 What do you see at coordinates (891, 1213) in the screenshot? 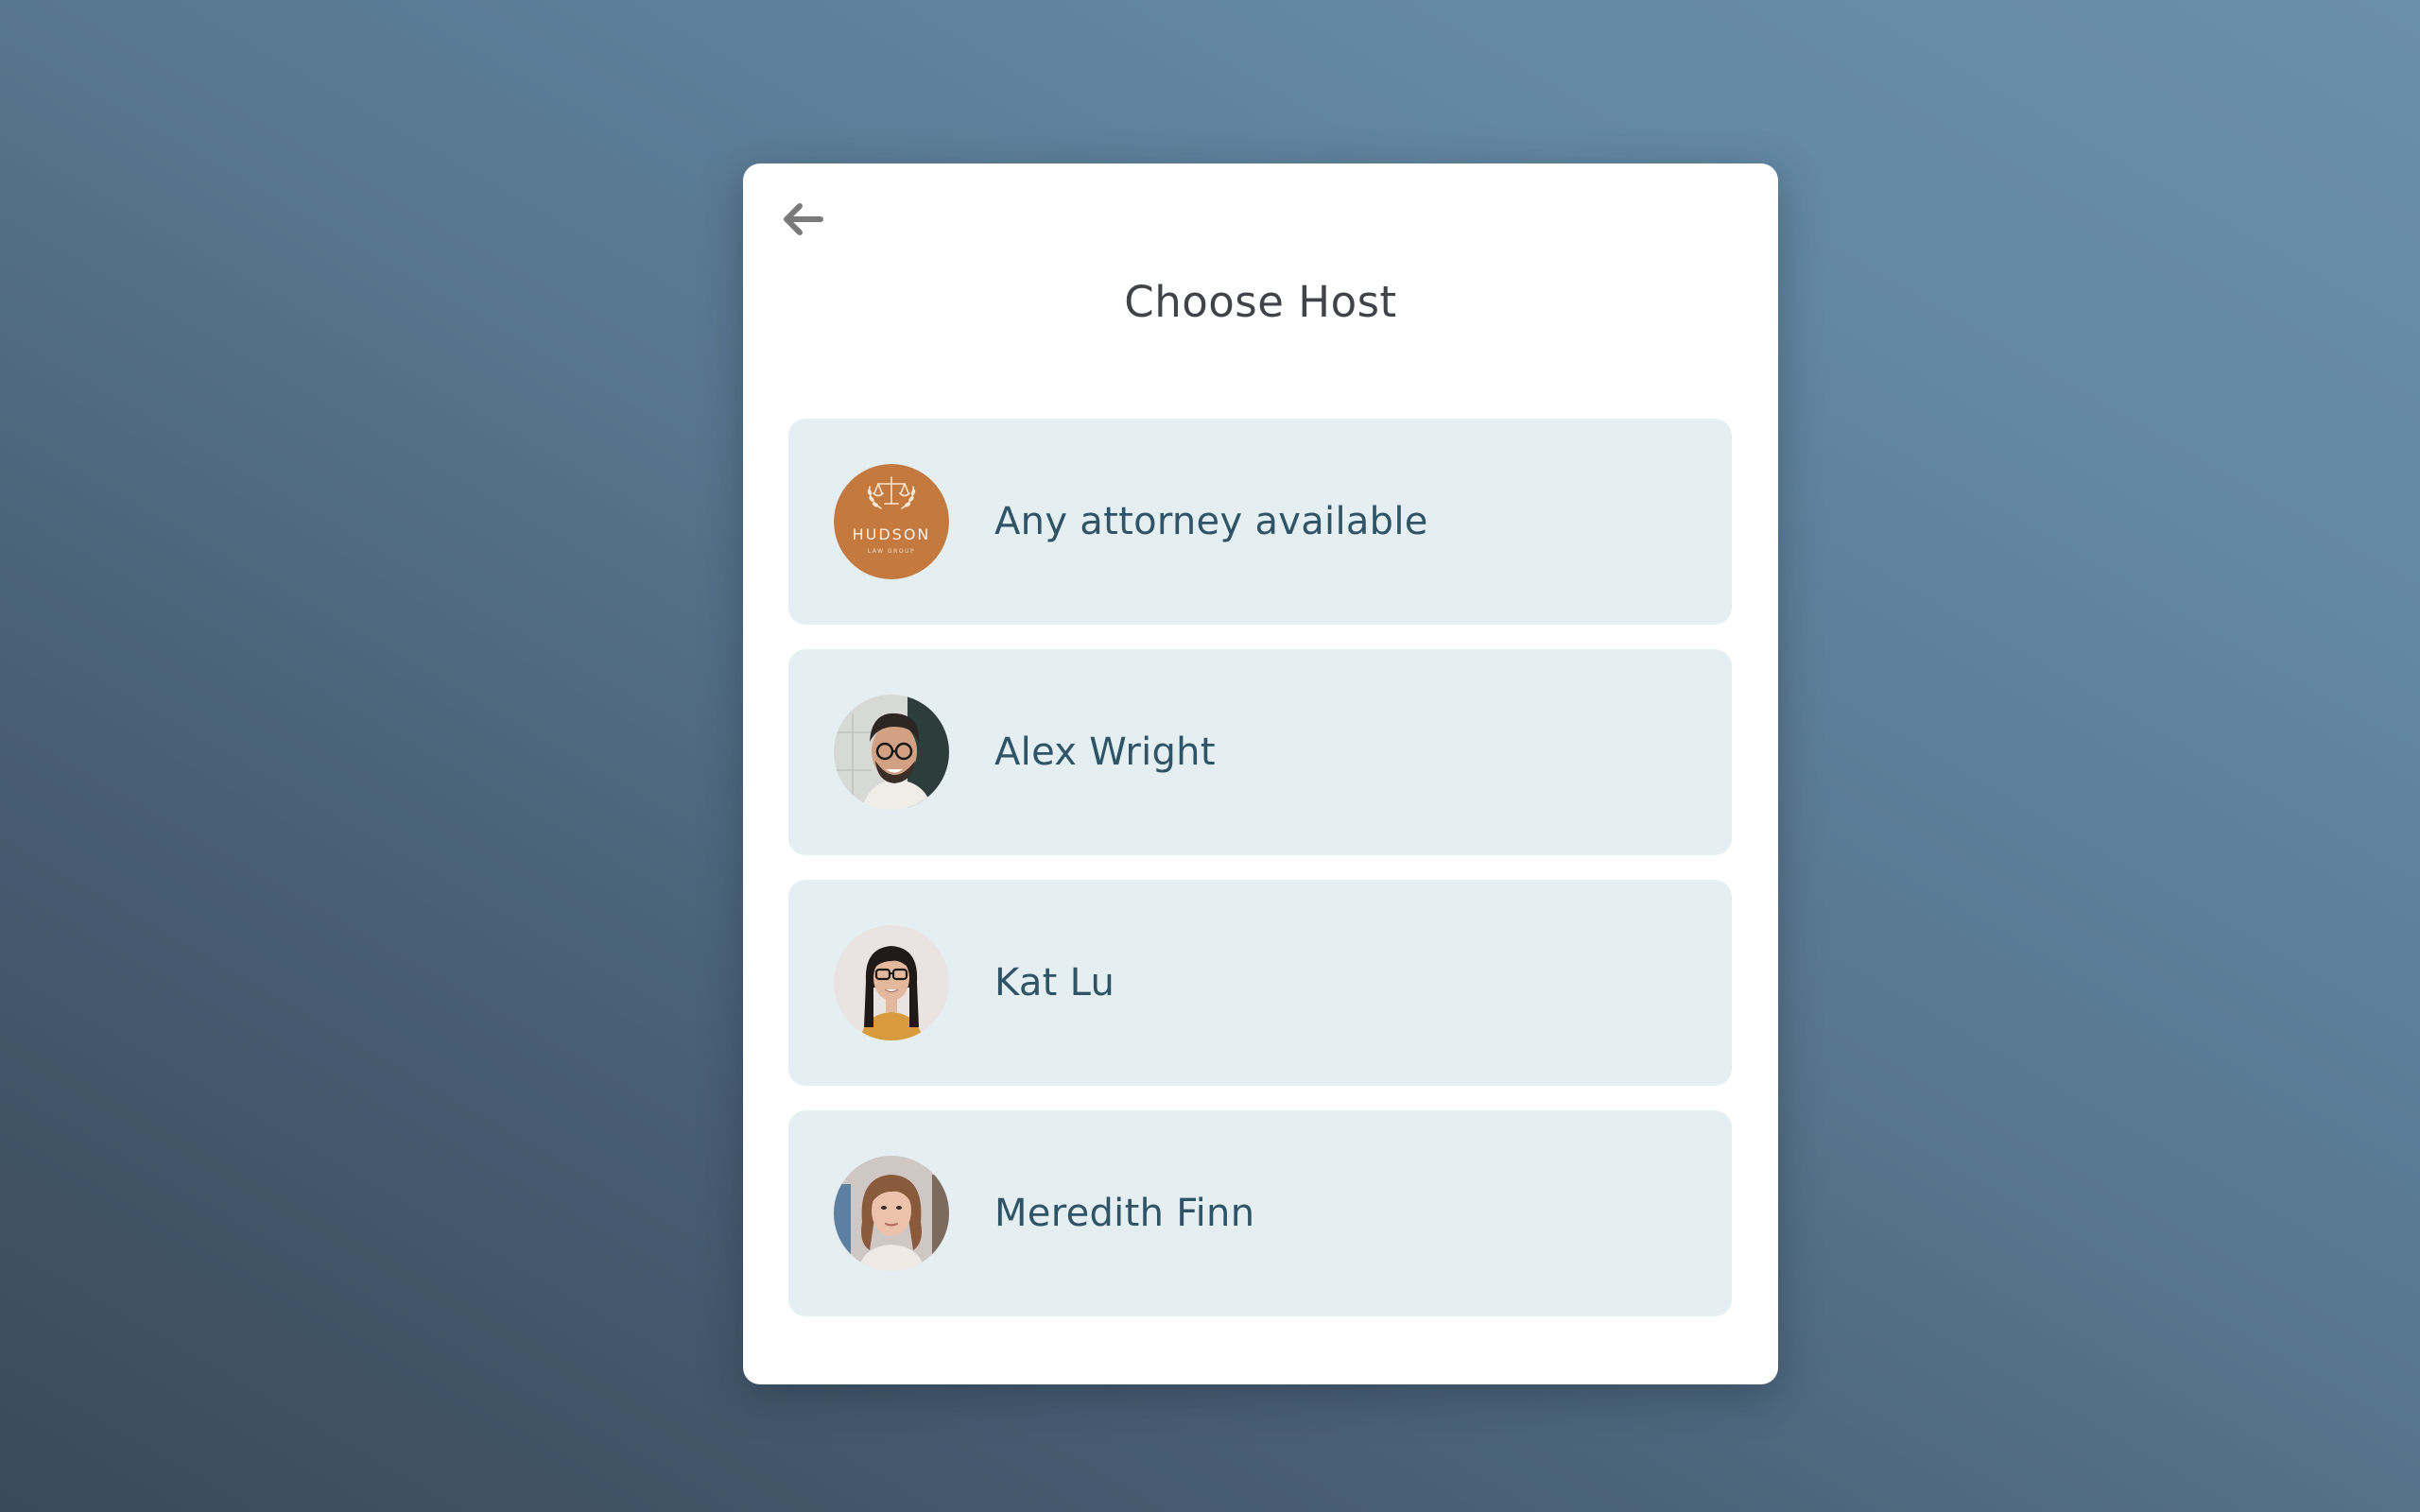
I see `meredith-finn-avatar` at bounding box center [891, 1213].